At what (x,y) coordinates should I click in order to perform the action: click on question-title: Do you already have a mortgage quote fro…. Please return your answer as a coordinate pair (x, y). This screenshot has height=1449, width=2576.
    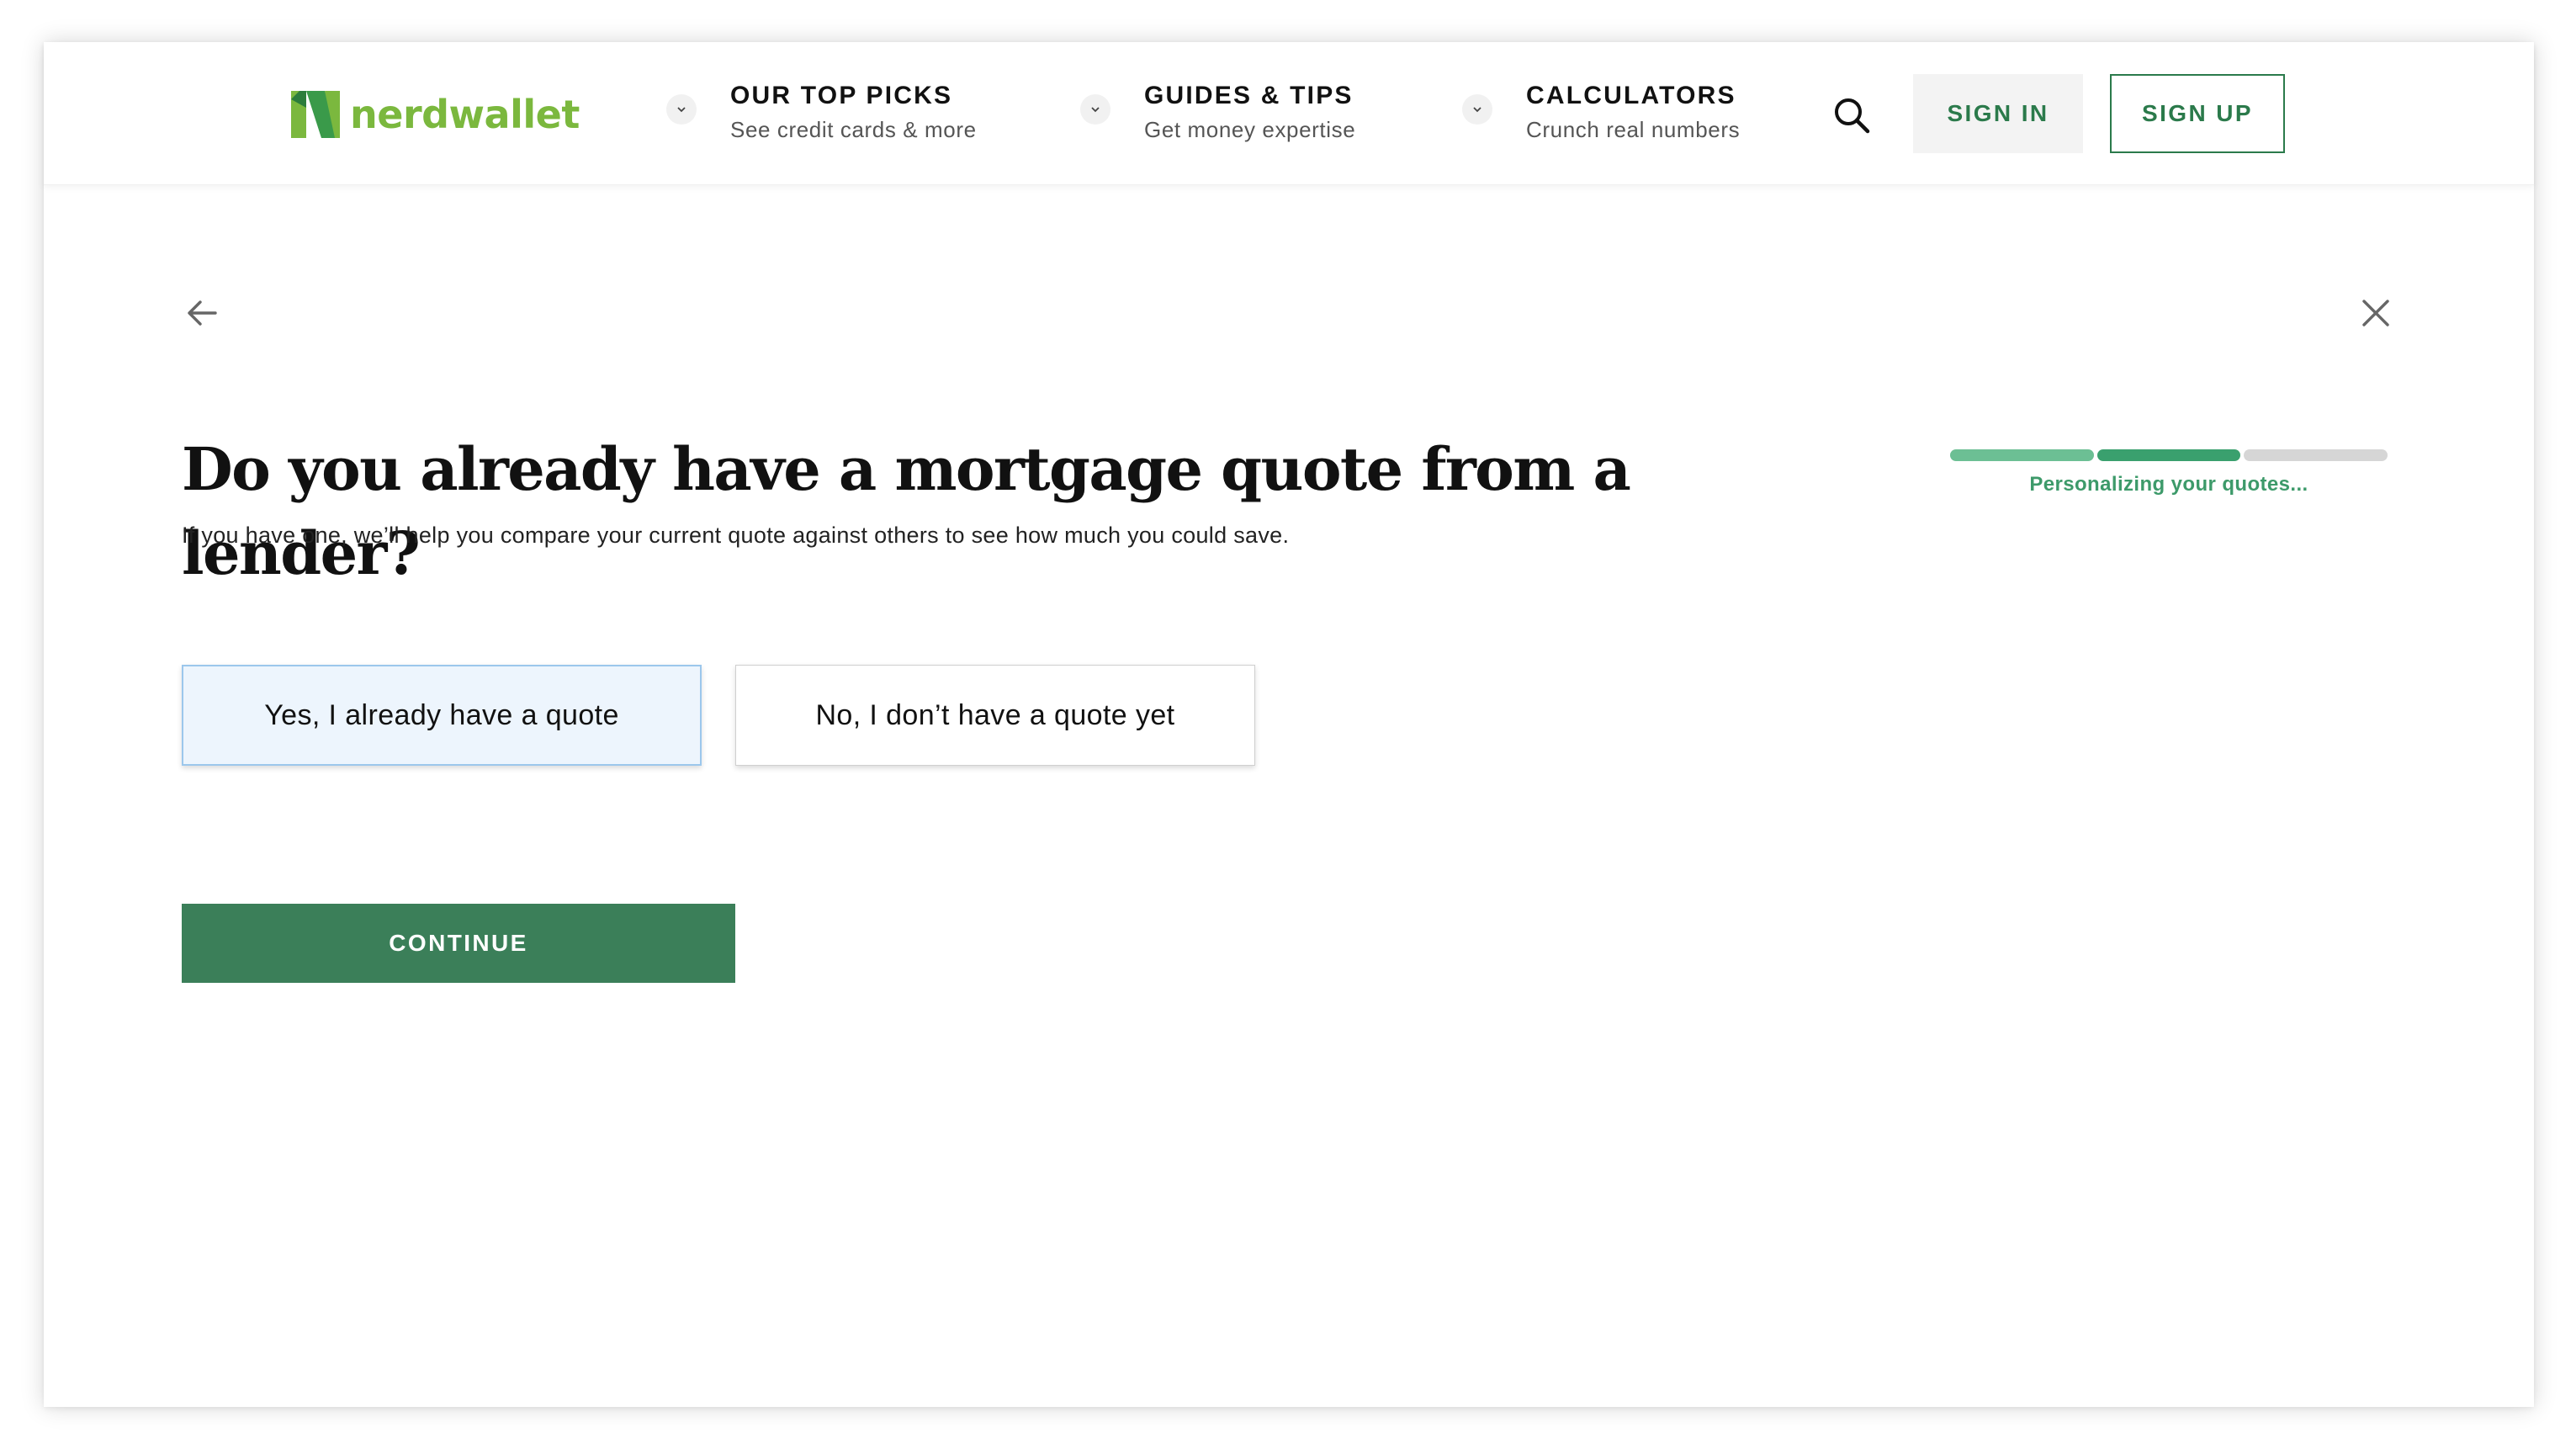
    Looking at the image, I should click on (906, 511).